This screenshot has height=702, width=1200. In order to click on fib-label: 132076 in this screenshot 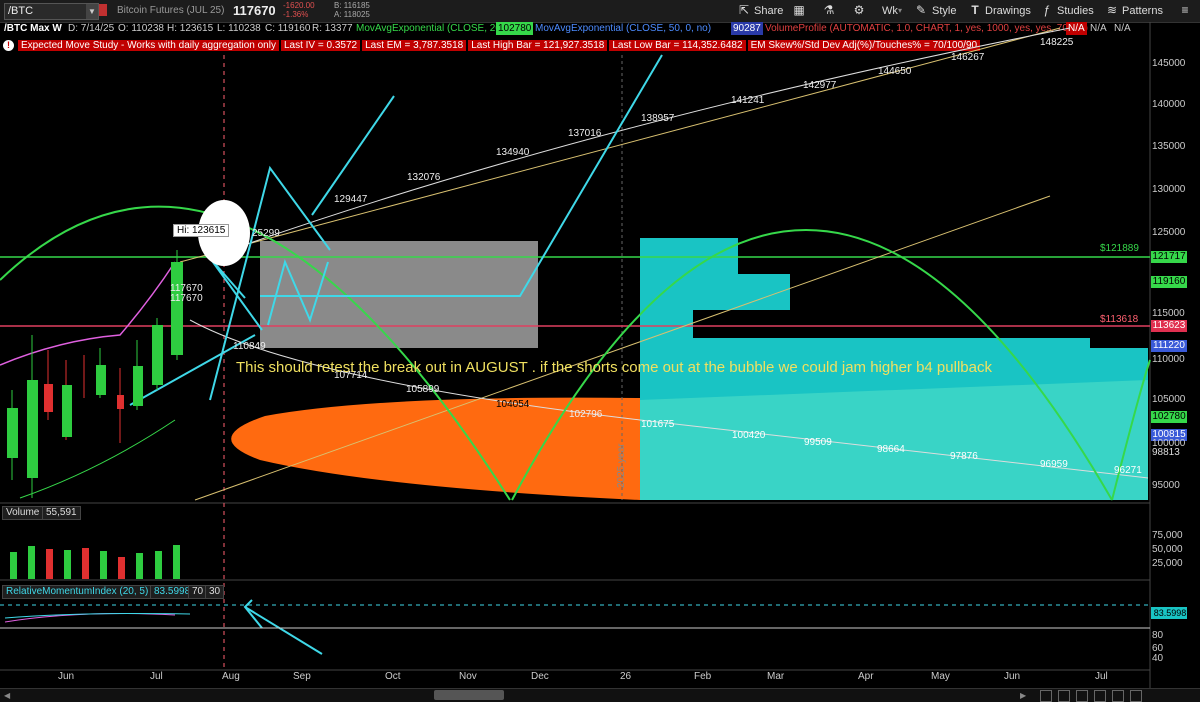, I will do `click(424, 177)`.